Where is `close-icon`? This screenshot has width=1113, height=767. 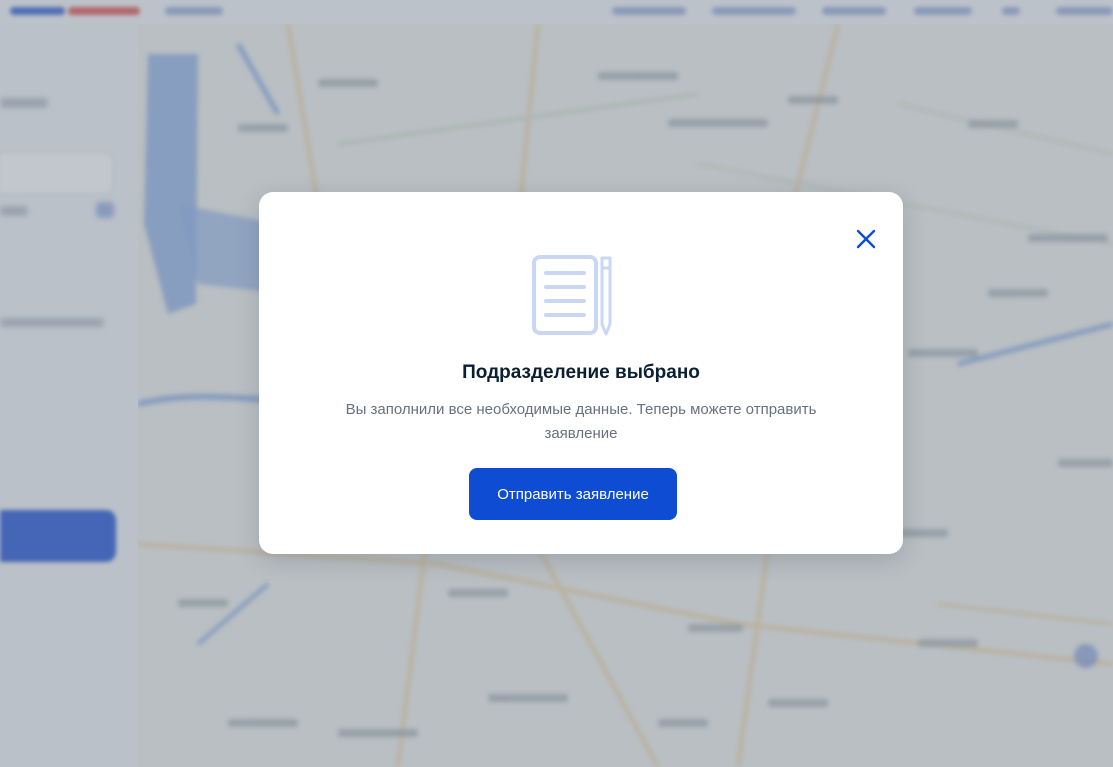
close-icon is located at coordinates (866, 239).